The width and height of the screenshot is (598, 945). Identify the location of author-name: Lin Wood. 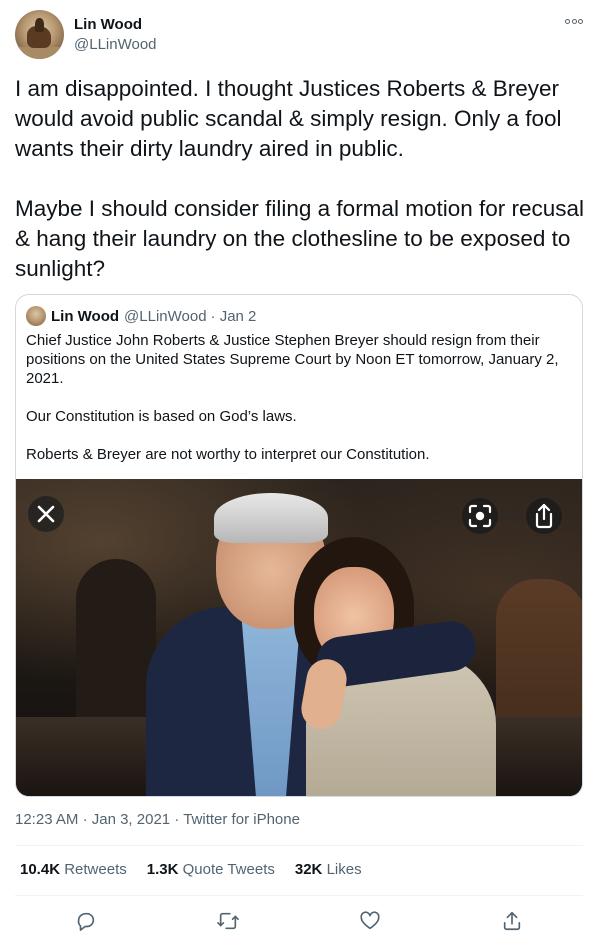
(108, 24).